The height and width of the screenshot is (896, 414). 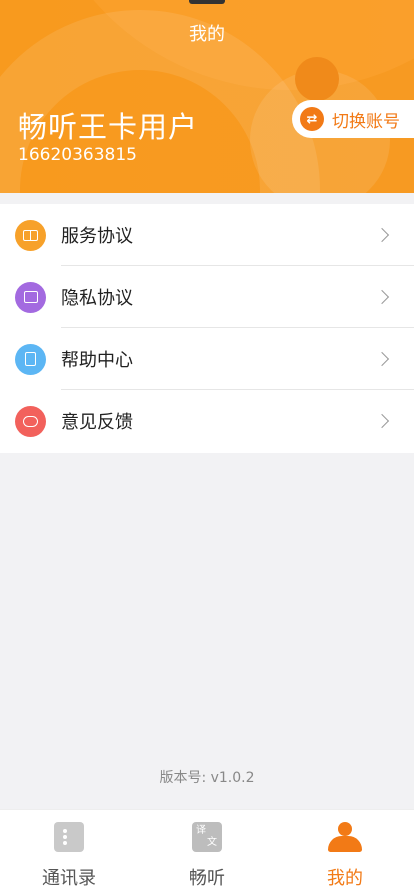 What do you see at coordinates (97, 360) in the screenshot?
I see `menu-item-label: 帮助中心` at bounding box center [97, 360].